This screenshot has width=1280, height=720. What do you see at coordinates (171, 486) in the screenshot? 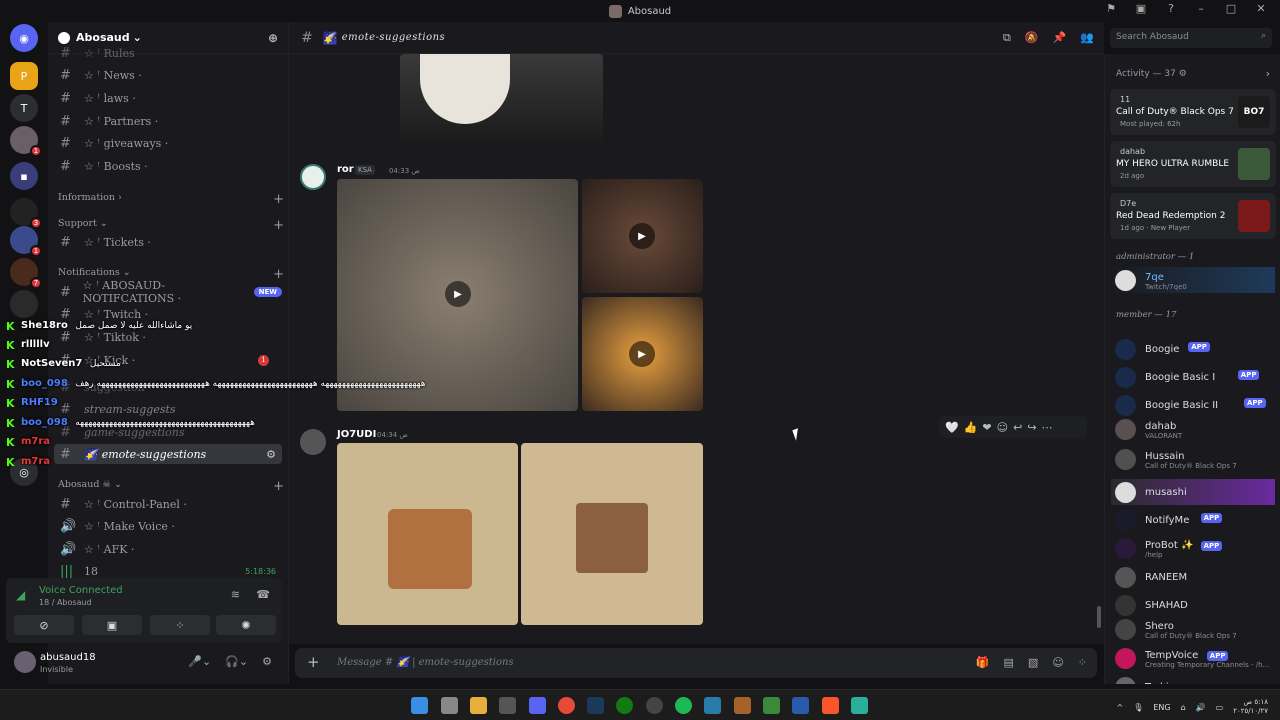
I see `category-abosaud: Abosaud ☠ ⌄ +` at bounding box center [171, 486].